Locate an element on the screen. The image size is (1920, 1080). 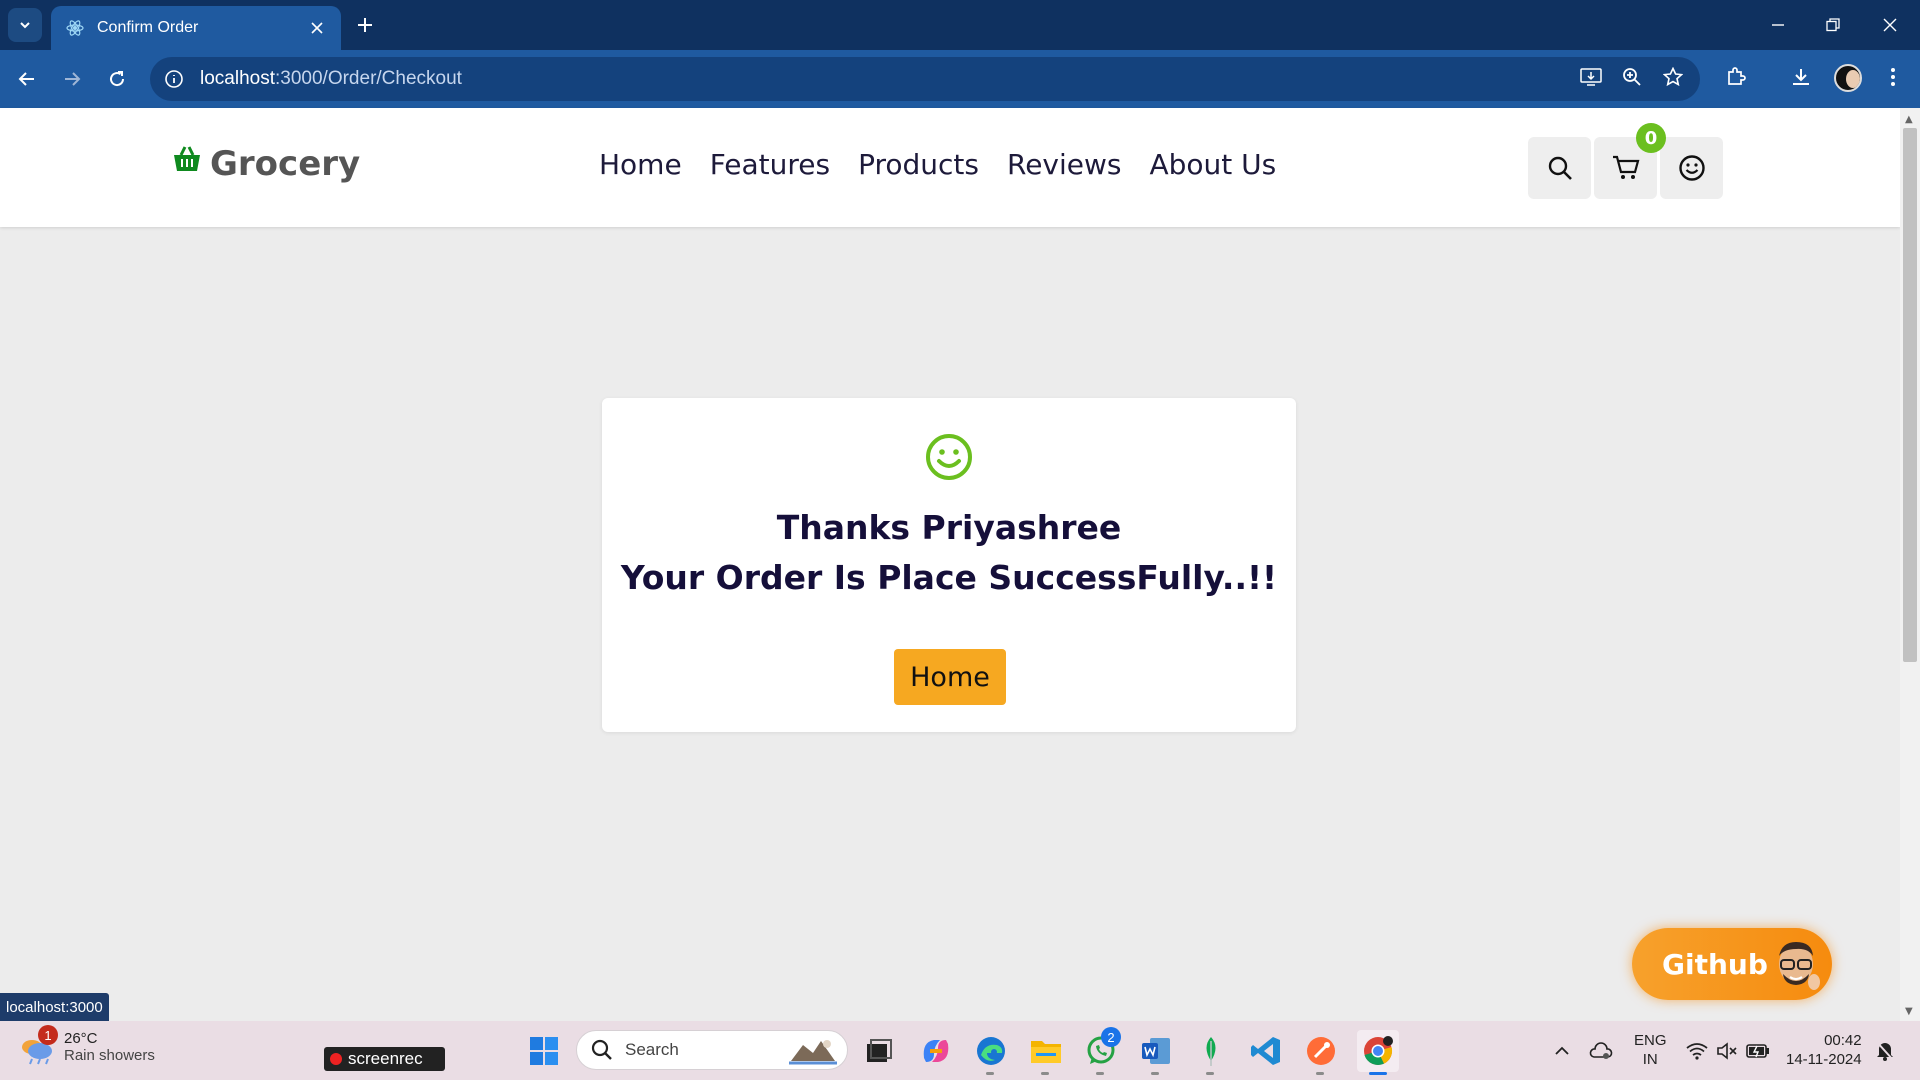
copilot-icon is located at coordinates (936, 1051).